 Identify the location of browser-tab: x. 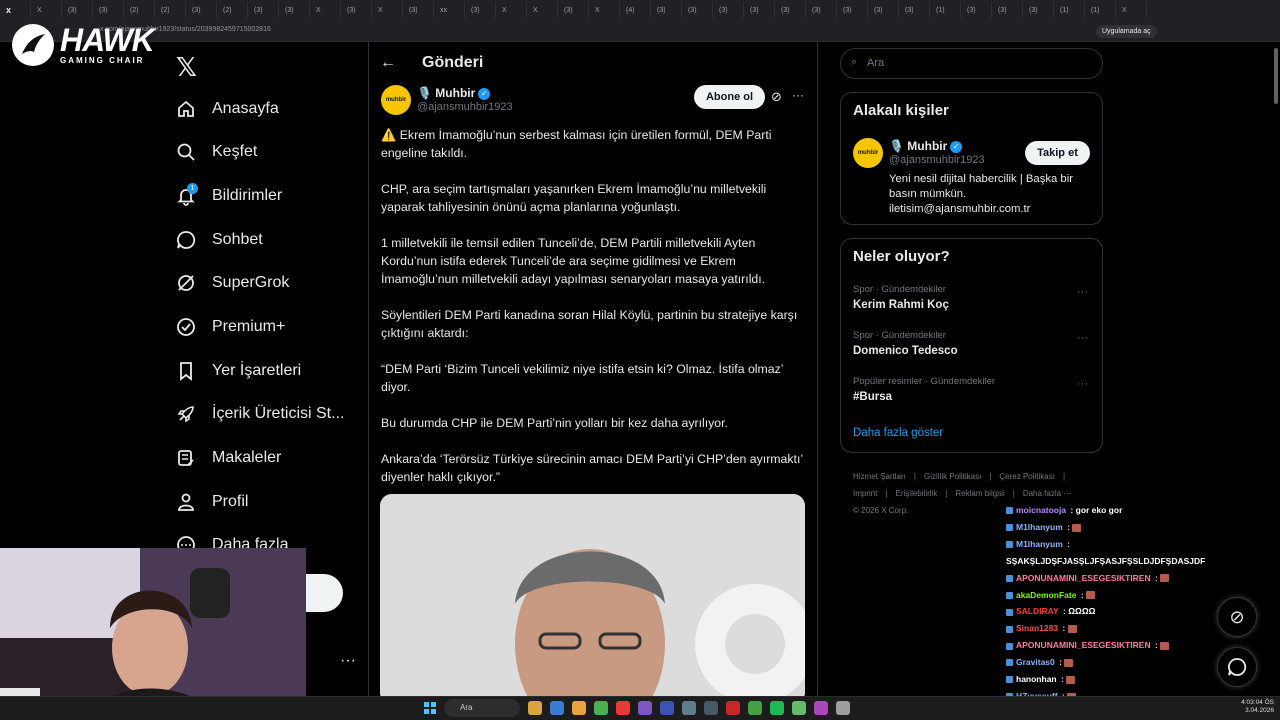
(15, 10).